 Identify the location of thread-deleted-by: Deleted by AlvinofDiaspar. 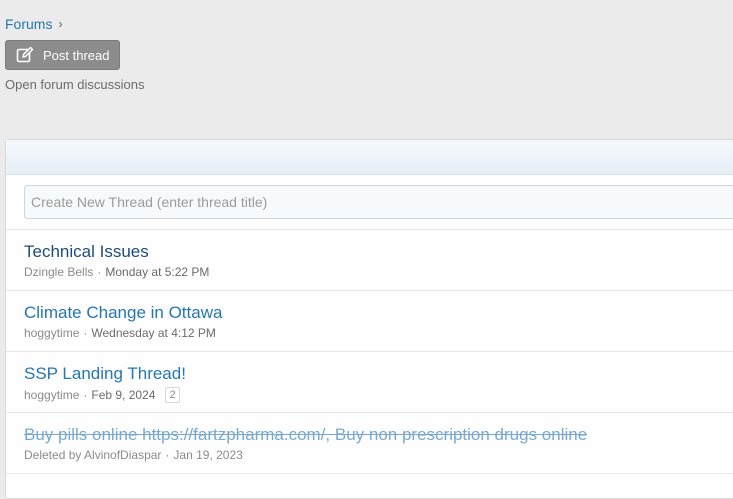
(93, 455).